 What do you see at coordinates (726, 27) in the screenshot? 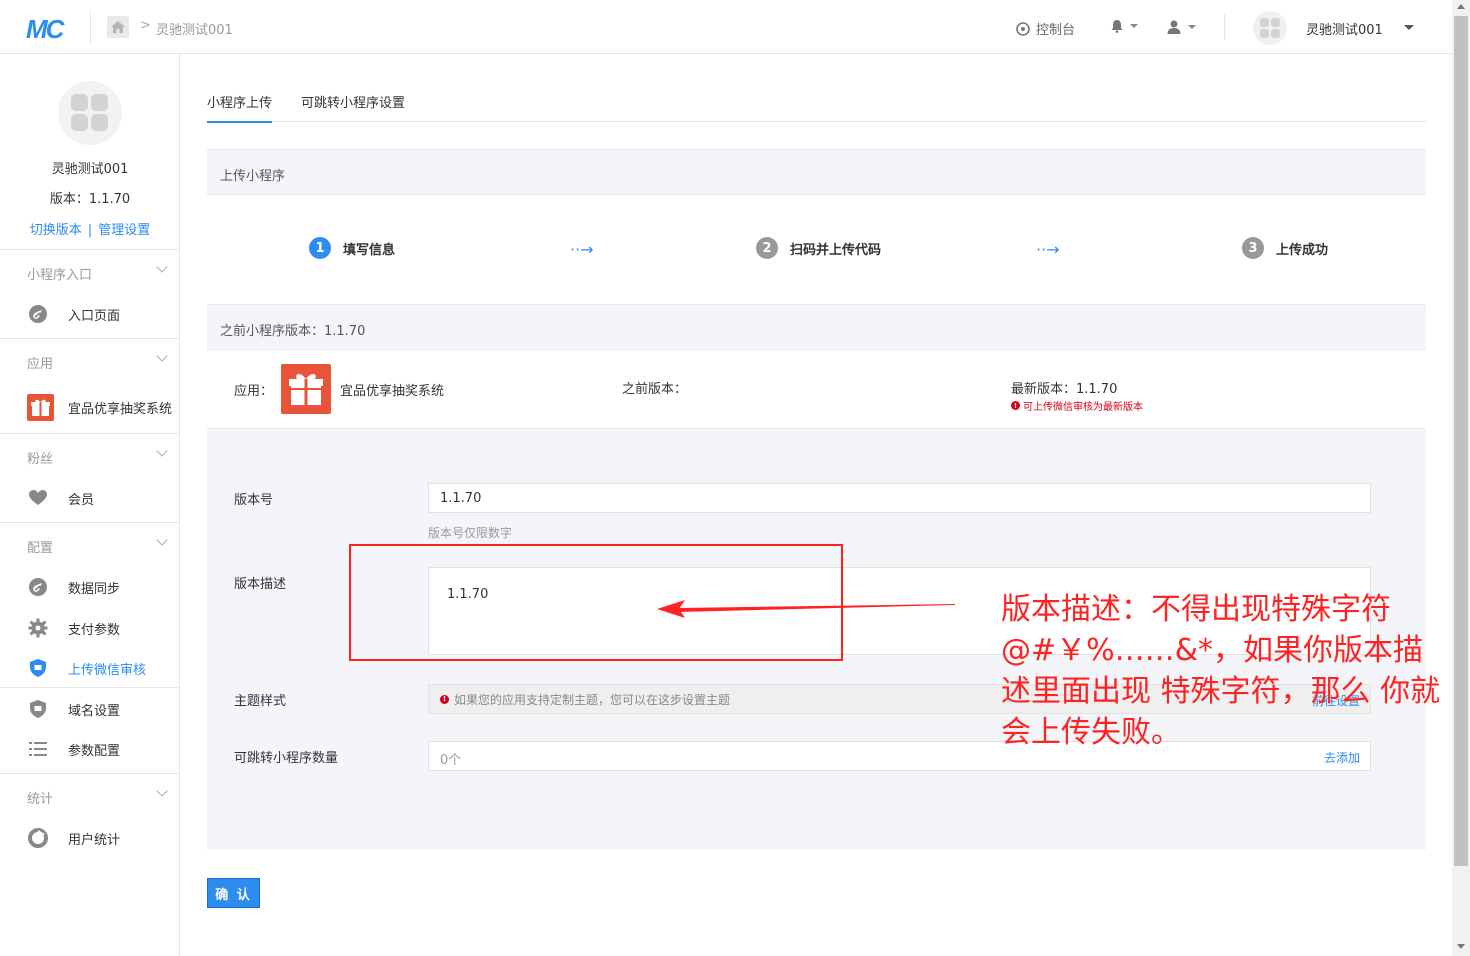
I see `top-bar: MC > 灵驰测试001 控制台 灵驰测试001` at bounding box center [726, 27].